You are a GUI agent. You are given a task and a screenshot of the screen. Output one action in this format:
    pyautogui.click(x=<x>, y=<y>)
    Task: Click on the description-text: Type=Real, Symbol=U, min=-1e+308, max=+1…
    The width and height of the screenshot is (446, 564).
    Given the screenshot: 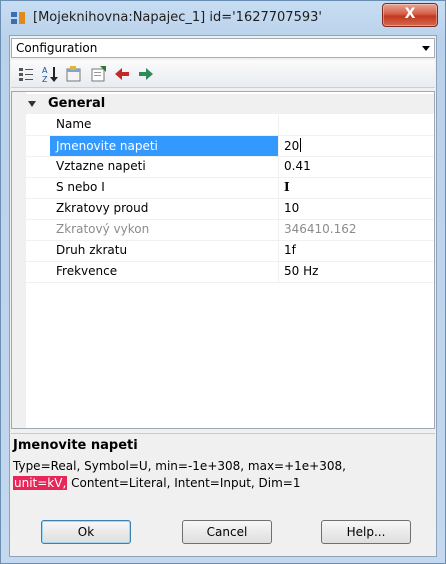 What is the action you would take?
    pyautogui.click(x=223, y=475)
    